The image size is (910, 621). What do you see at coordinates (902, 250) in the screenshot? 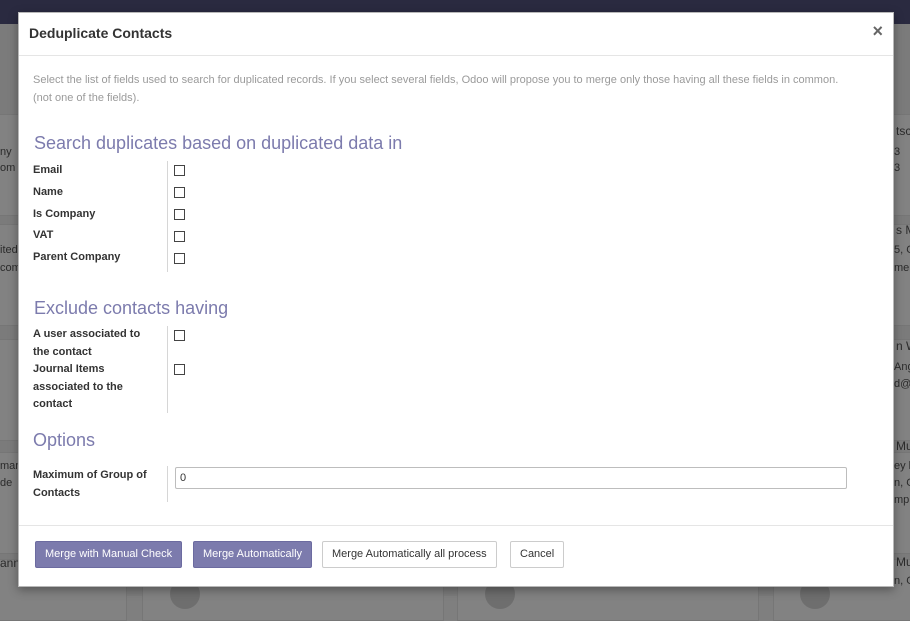
I see `bg-text-fragment: 5, C` at bounding box center [902, 250].